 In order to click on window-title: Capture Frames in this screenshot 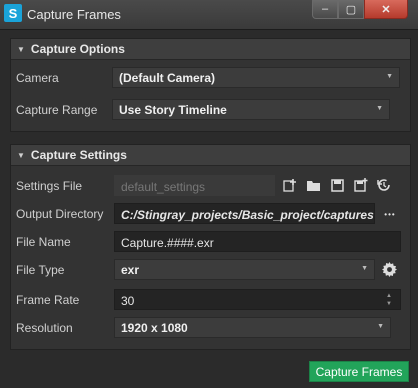, I will do `click(74, 14)`.